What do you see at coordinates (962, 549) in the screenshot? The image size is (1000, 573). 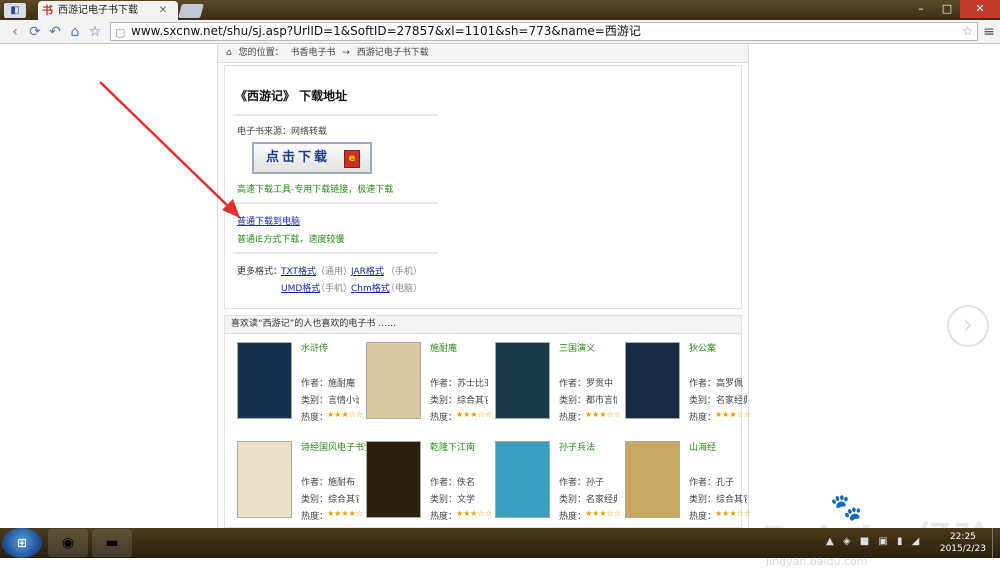 I see `clock-date: 2015/2/23` at bounding box center [962, 549].